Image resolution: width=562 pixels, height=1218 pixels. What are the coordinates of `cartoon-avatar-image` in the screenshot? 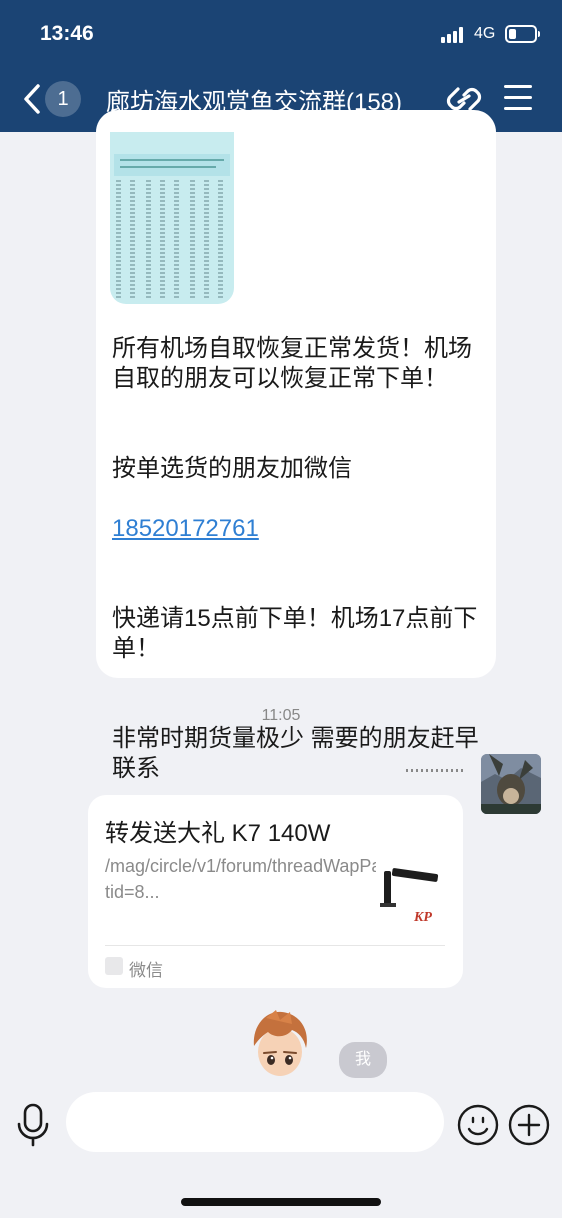 It's located at (280, 1043).